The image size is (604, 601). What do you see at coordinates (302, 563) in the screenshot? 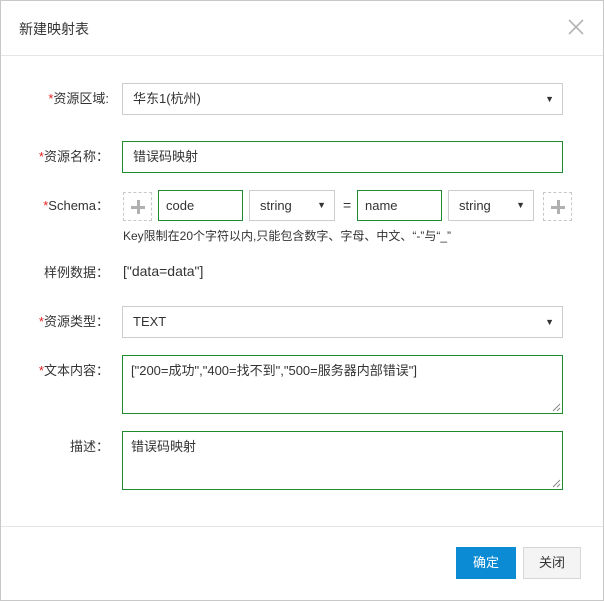
I see `dialog-footer: 确定 关闭` at bounding box center [302, 563].